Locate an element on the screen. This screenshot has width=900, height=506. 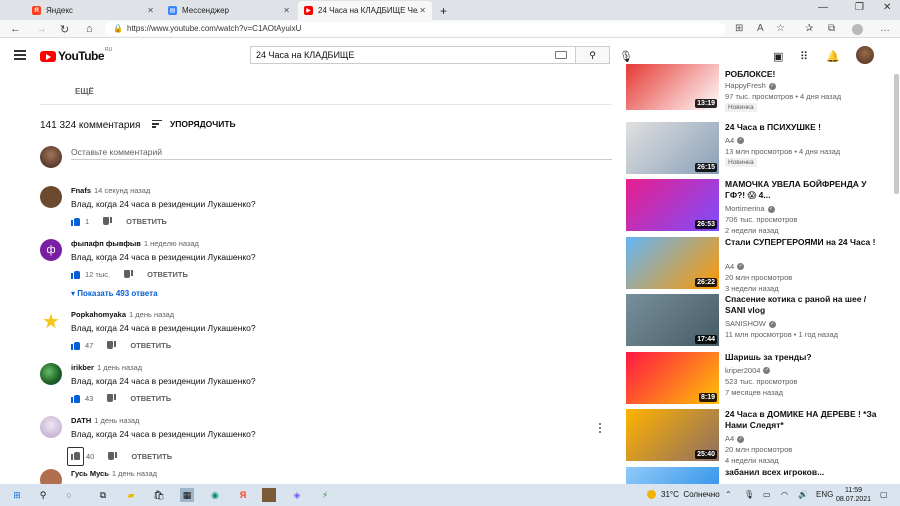
app-icon: ◈ is located at coordinates (297, 495).